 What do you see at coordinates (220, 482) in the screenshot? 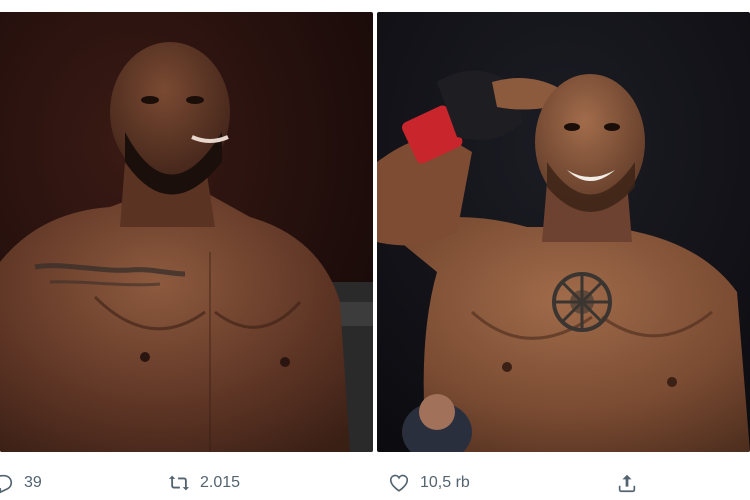
I see `retweet-count: 2.015` at bounding box center [220, 482].